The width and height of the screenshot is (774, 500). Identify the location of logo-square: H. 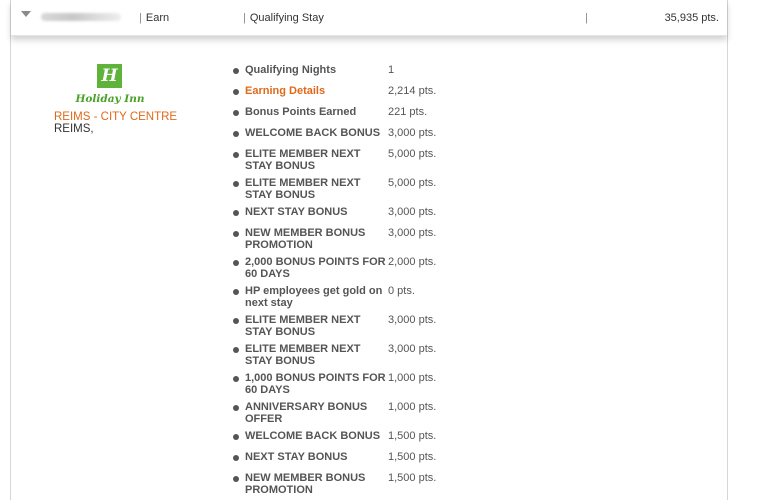
(109, 76).